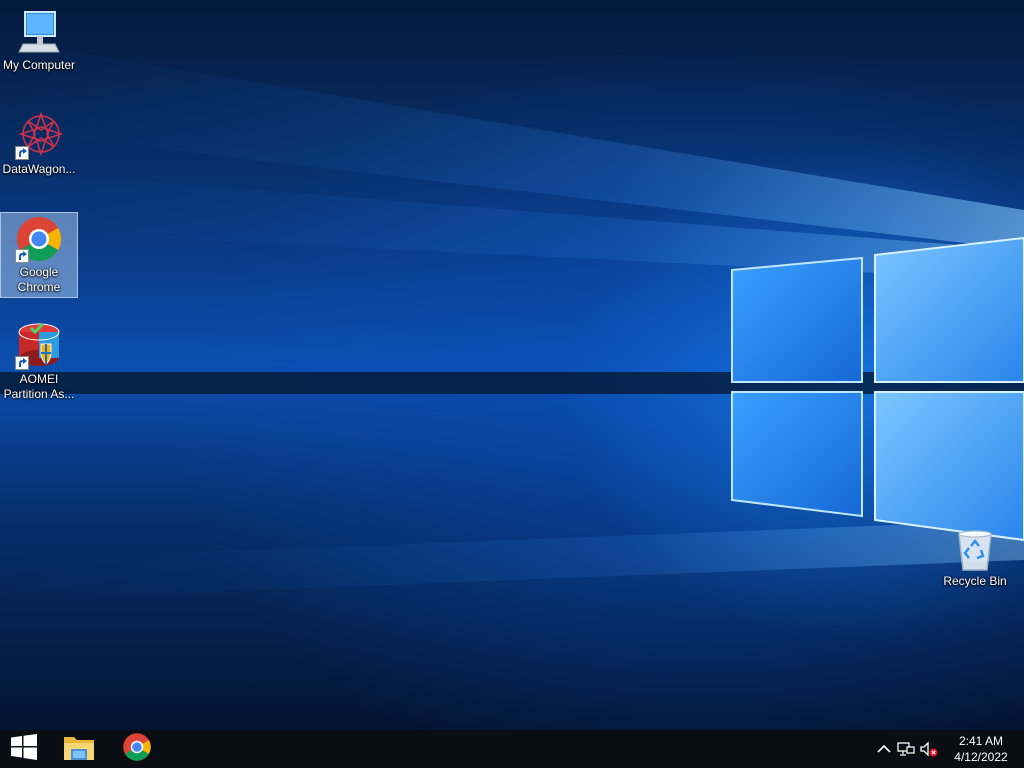  What do you see at coordinates (981, 757) in the screenshot?
I see `clock-date: 4/12/2022` at bounding box center [981, 757].